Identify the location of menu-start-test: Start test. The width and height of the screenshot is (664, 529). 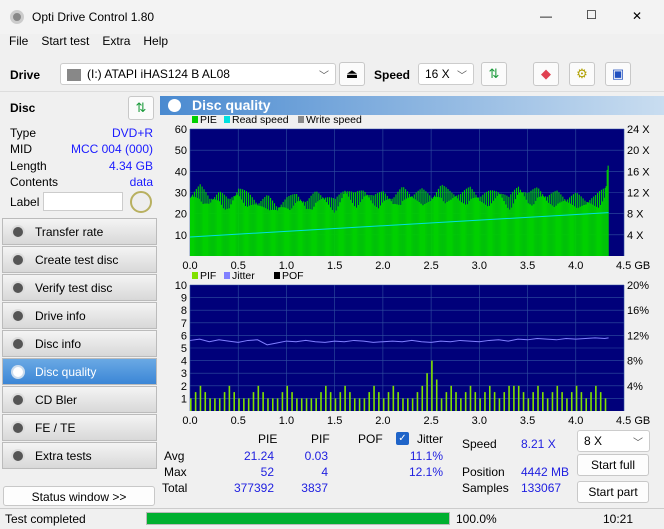
(65, 41).